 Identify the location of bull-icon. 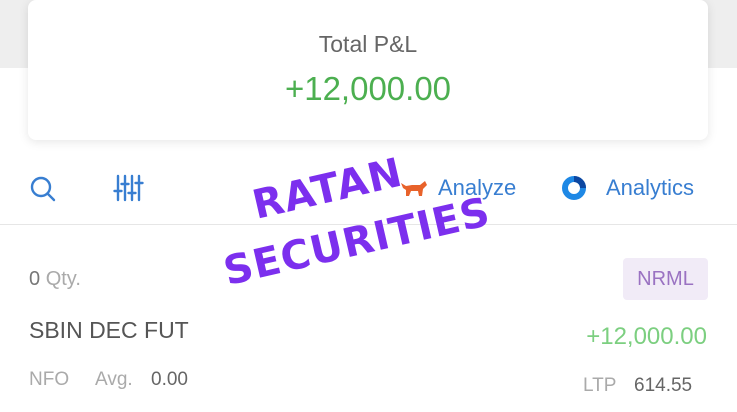
(414, 188).